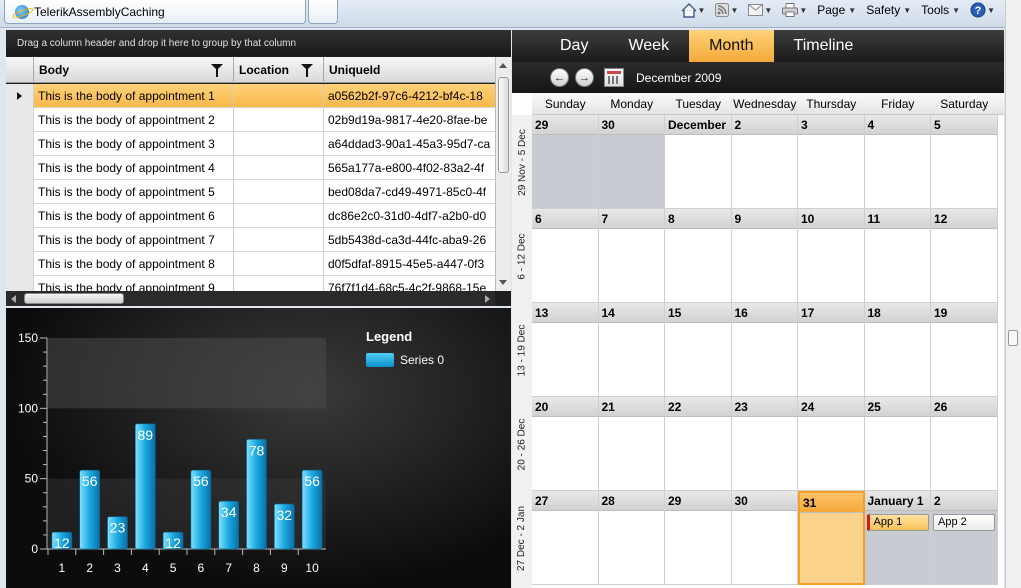 This screenshot has width=1021, height=588. I want to click on day-number: 26, so click(964, 407).